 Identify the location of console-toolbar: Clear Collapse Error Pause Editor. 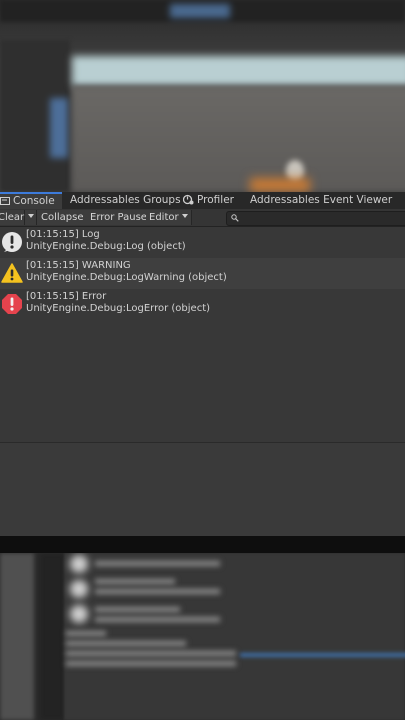
(202, 218).